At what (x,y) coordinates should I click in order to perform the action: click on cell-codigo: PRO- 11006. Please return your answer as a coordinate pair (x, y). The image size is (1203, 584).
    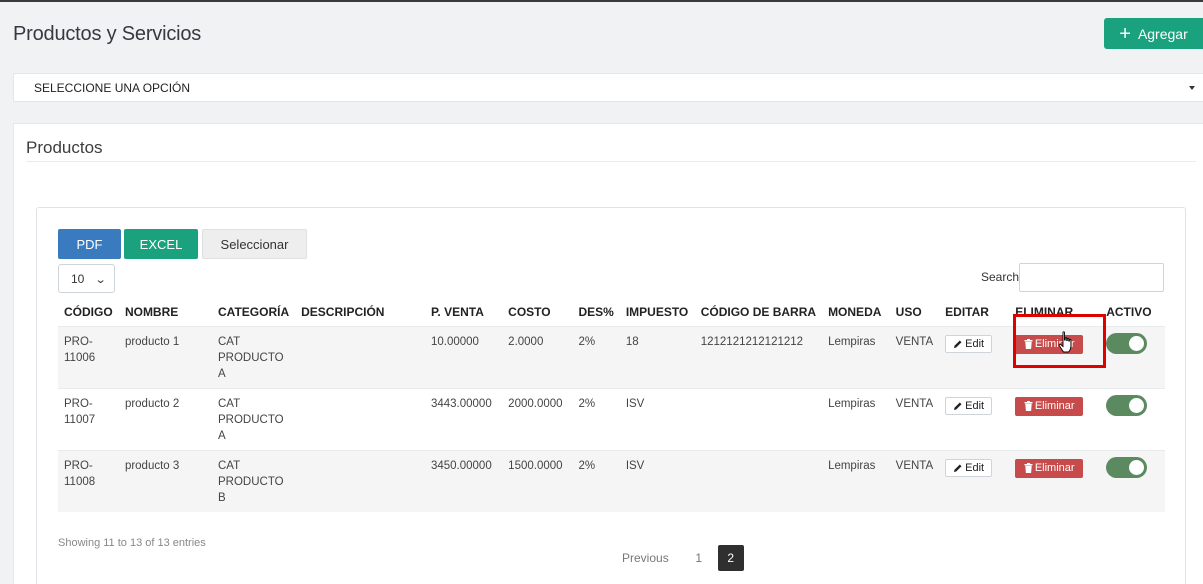
    Looking at the image, I should click on (88, 356).